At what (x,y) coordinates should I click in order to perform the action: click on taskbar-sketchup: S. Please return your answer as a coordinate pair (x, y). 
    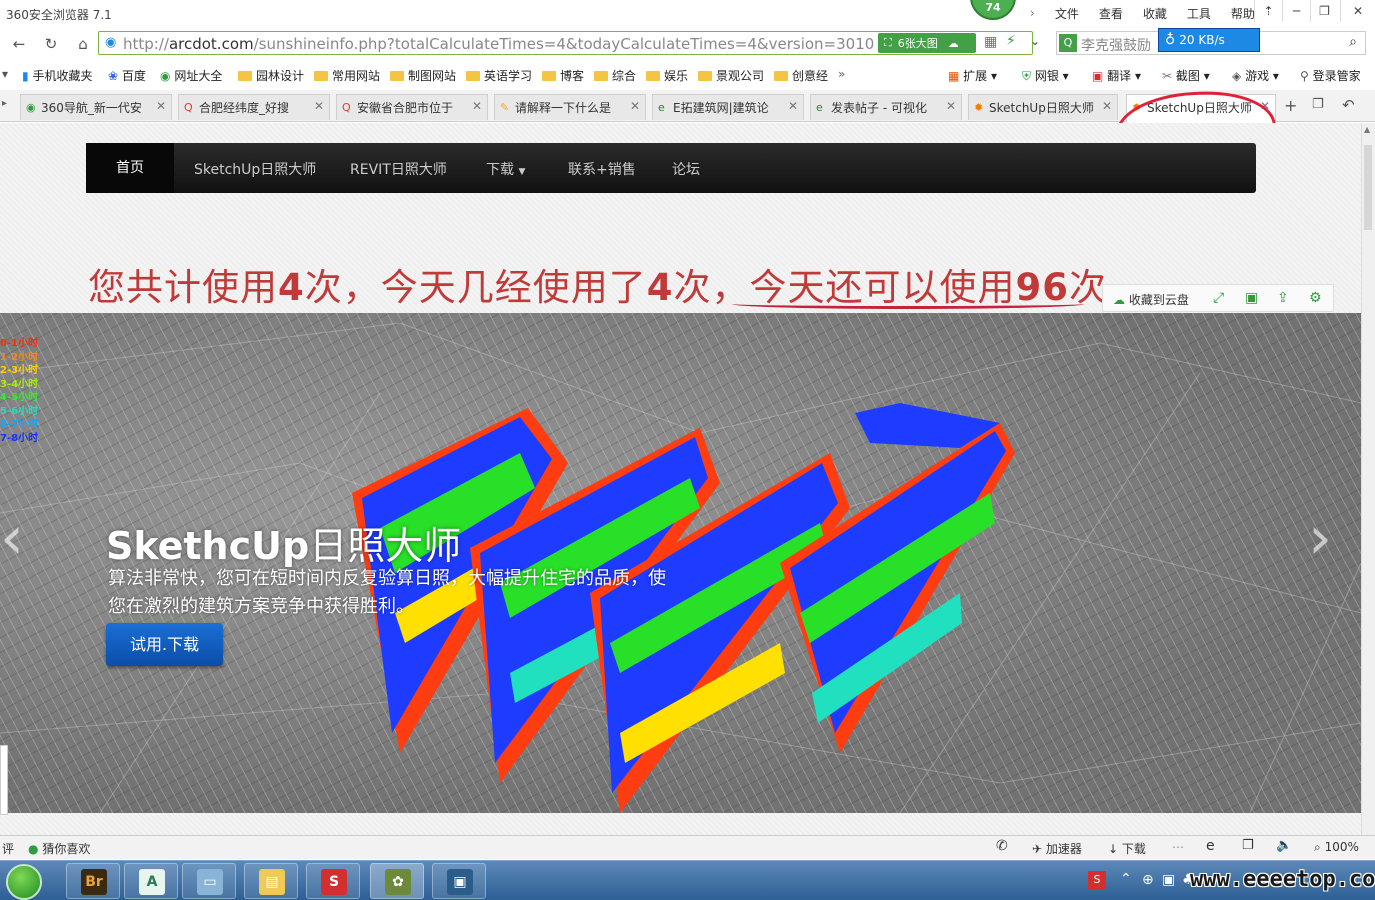
    Looking at the image, I should click on (333, 881).